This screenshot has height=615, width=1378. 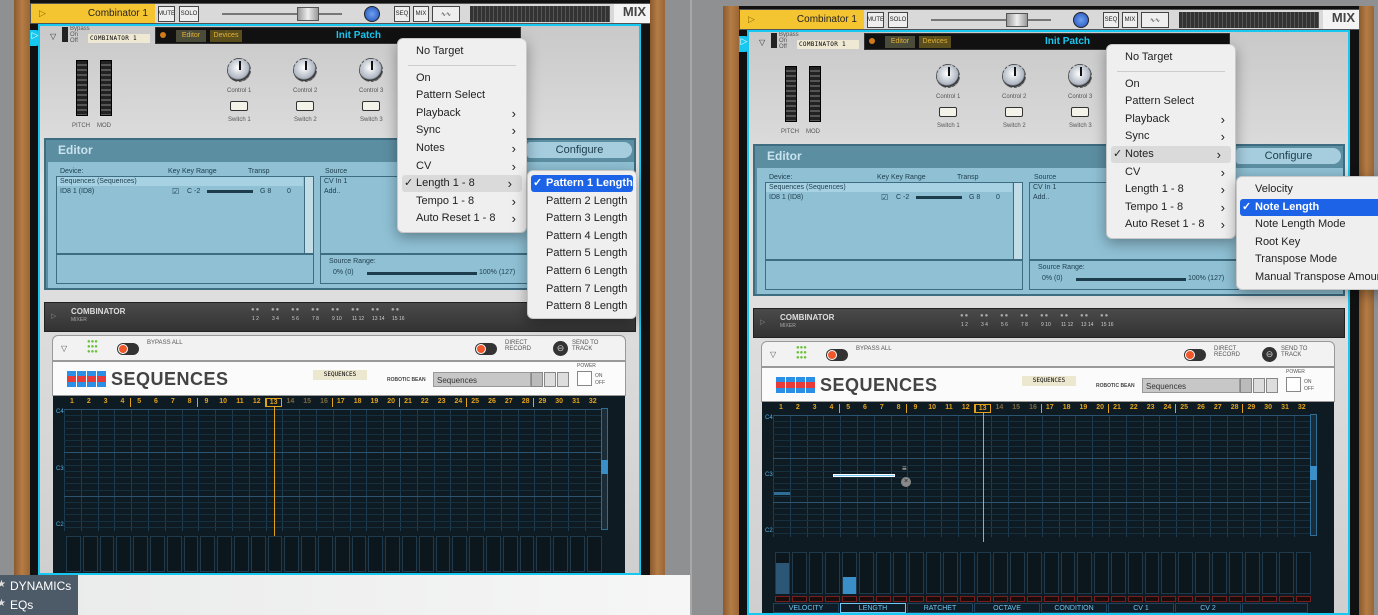 What do you see at coordinates (305, 106) in the screenshot?
I see `switch-2-button` at bounding box center [305, 106].